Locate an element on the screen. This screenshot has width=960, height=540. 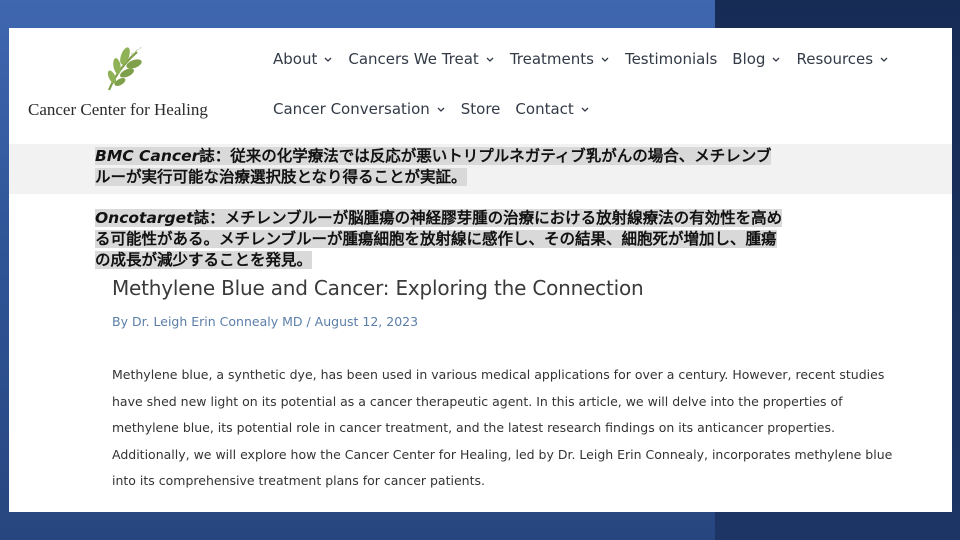
nav-item-blog: Blog is located at coordinates (756, 59).